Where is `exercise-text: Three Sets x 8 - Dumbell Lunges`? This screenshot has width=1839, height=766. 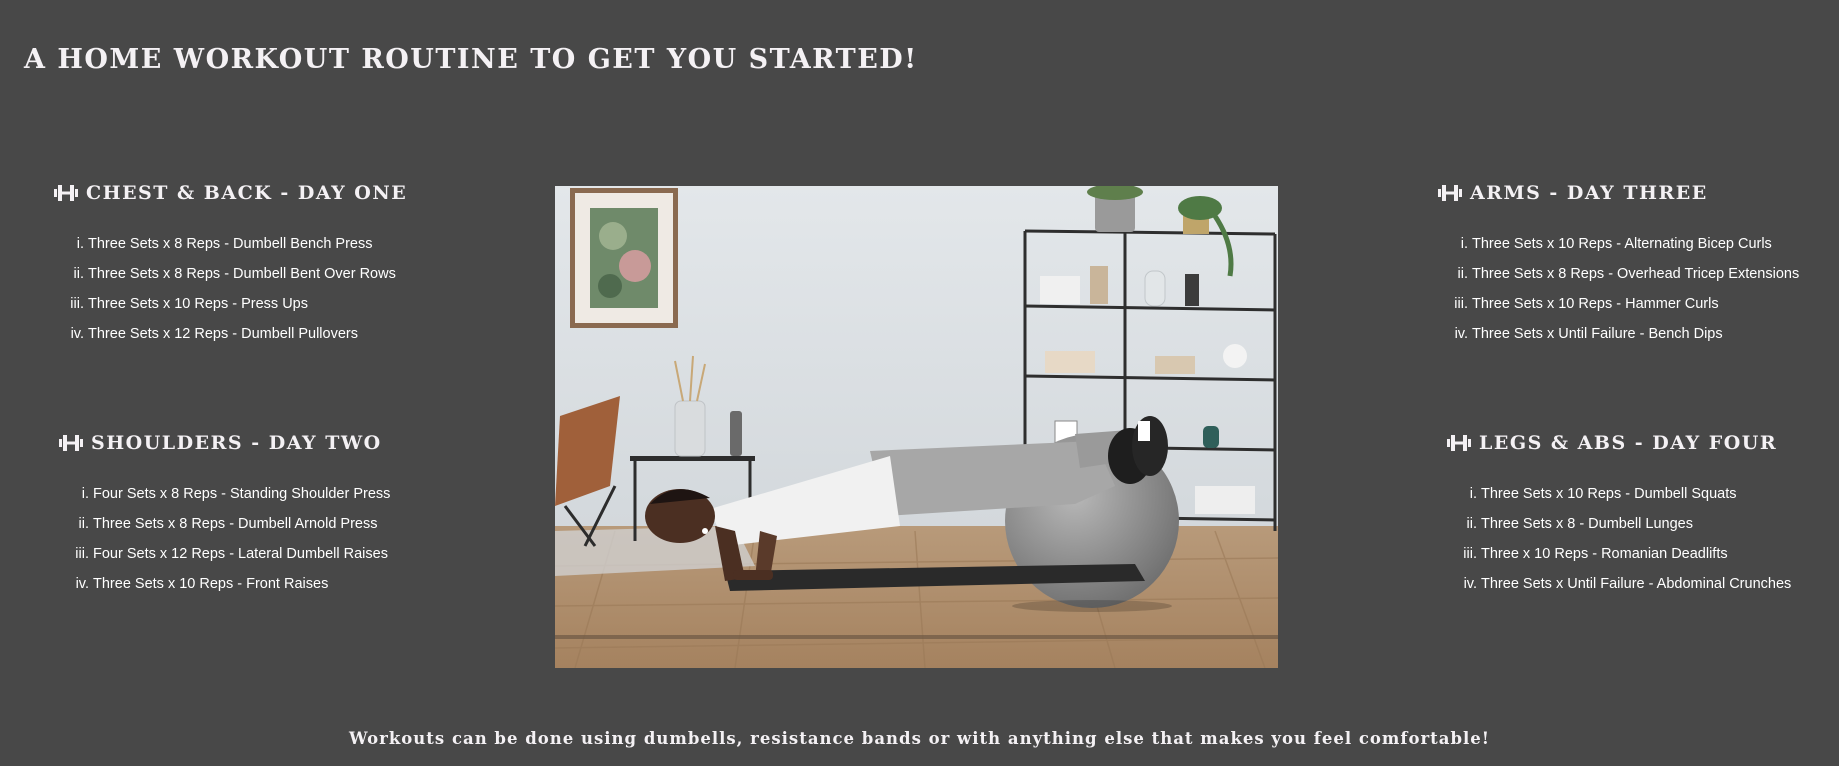
exercise-text: Three Sets x 8 - Dumbell Lunges is located at coordinates (1587, 524).